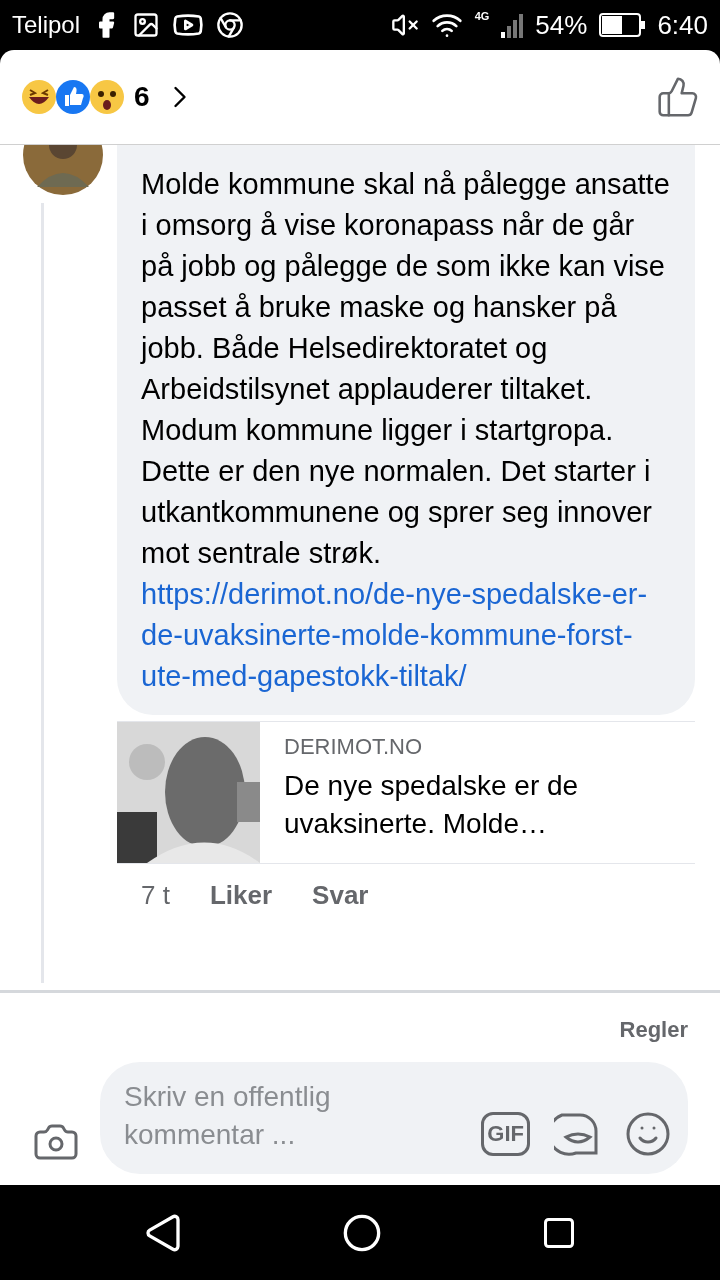 The image size is (720, 1280). I want to click on carrier-name: Telipol, so click(46, 25).